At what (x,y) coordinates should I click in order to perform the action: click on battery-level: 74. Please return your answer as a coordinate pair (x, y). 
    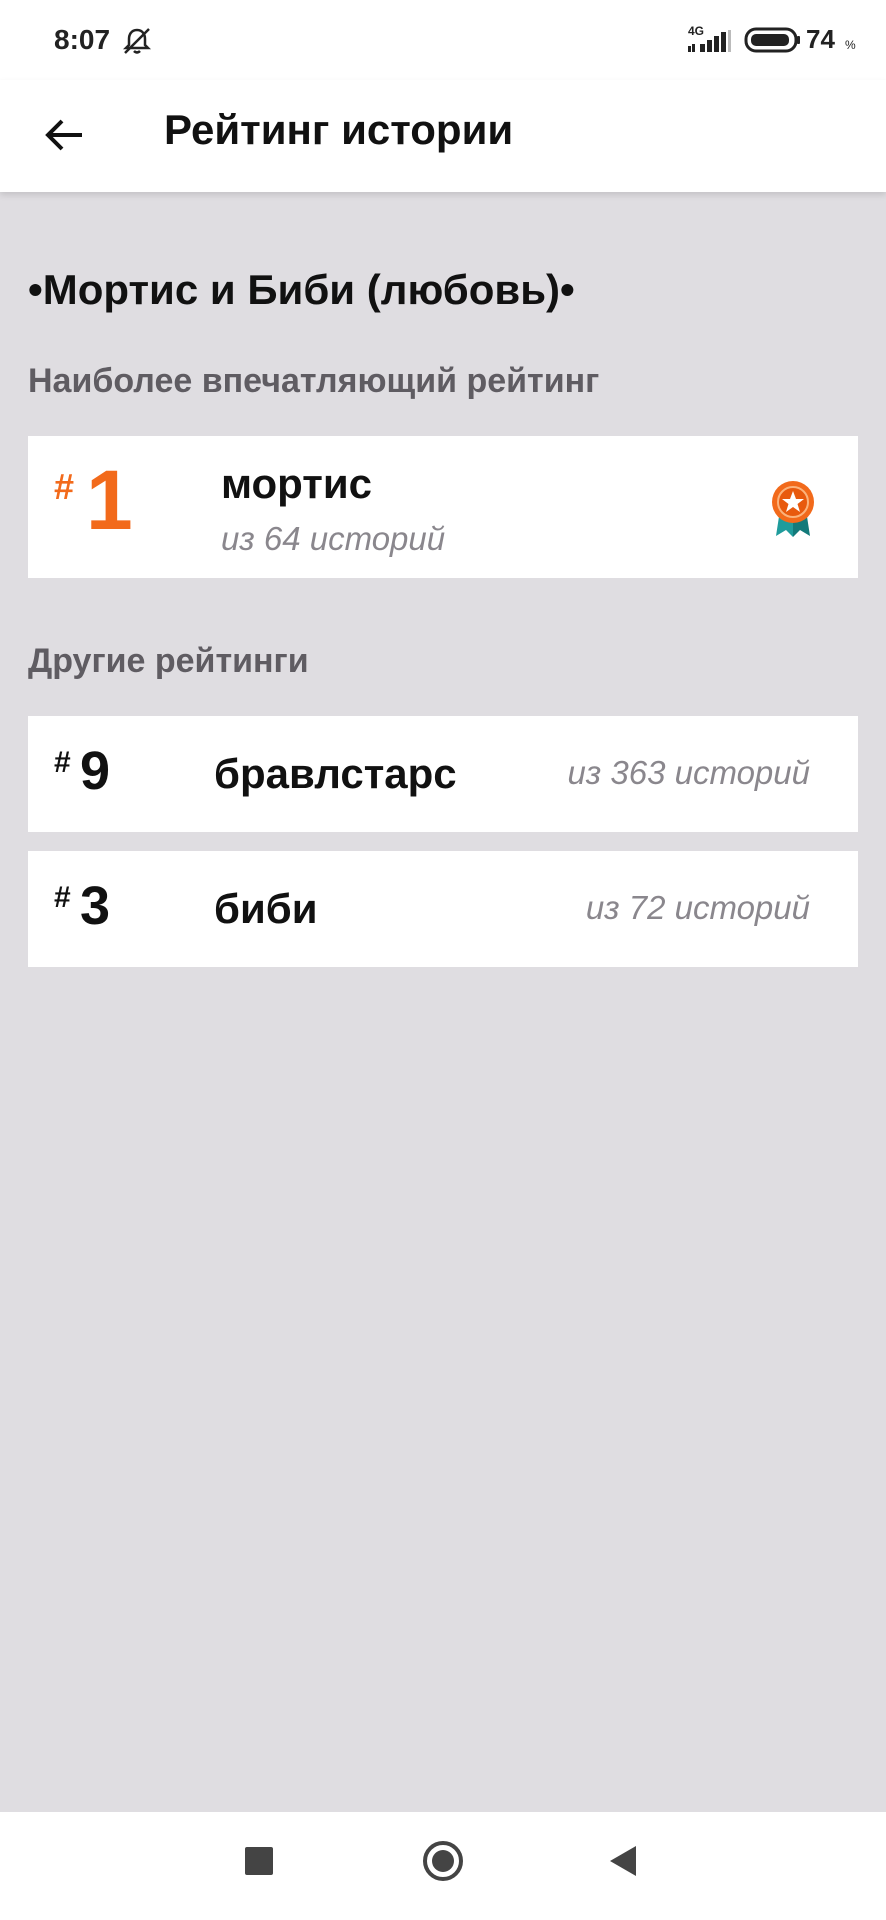
    Looking at the image, I should click on (820, 39).